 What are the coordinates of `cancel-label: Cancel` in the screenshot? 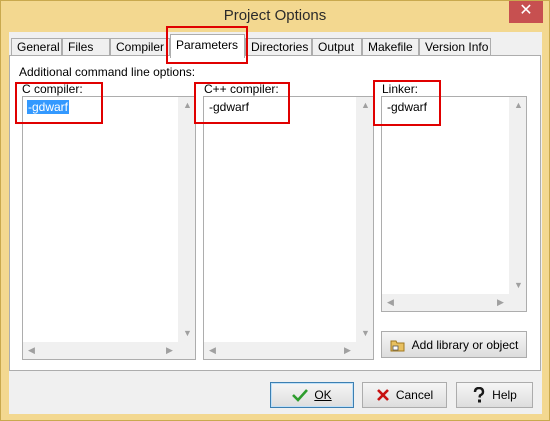 It's located at (414, 395).